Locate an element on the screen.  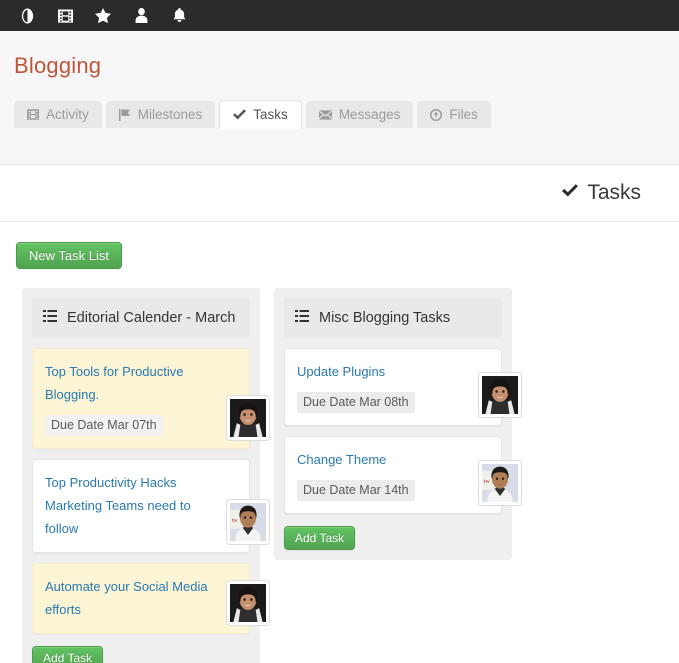
tab-activity: Activity is located at coordinates (58, 114).